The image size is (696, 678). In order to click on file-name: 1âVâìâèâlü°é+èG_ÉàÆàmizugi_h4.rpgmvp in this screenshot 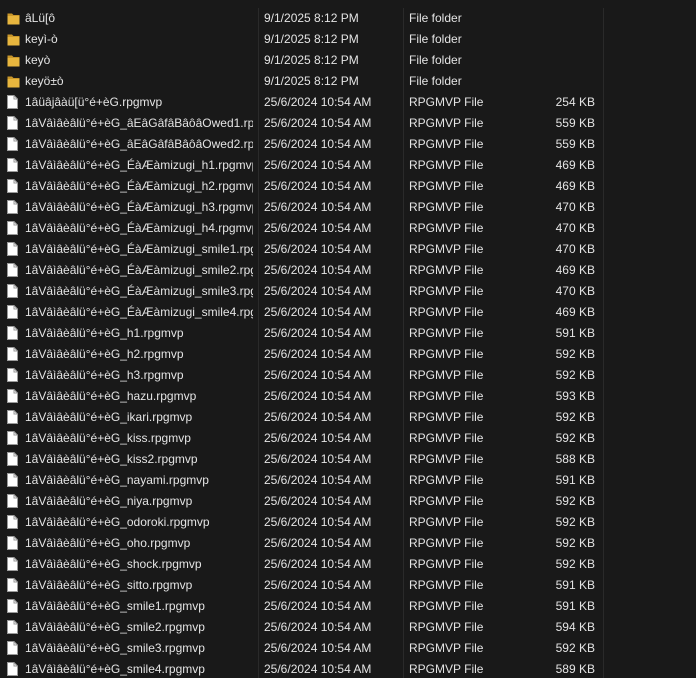, I will do `click(139, 228)`.